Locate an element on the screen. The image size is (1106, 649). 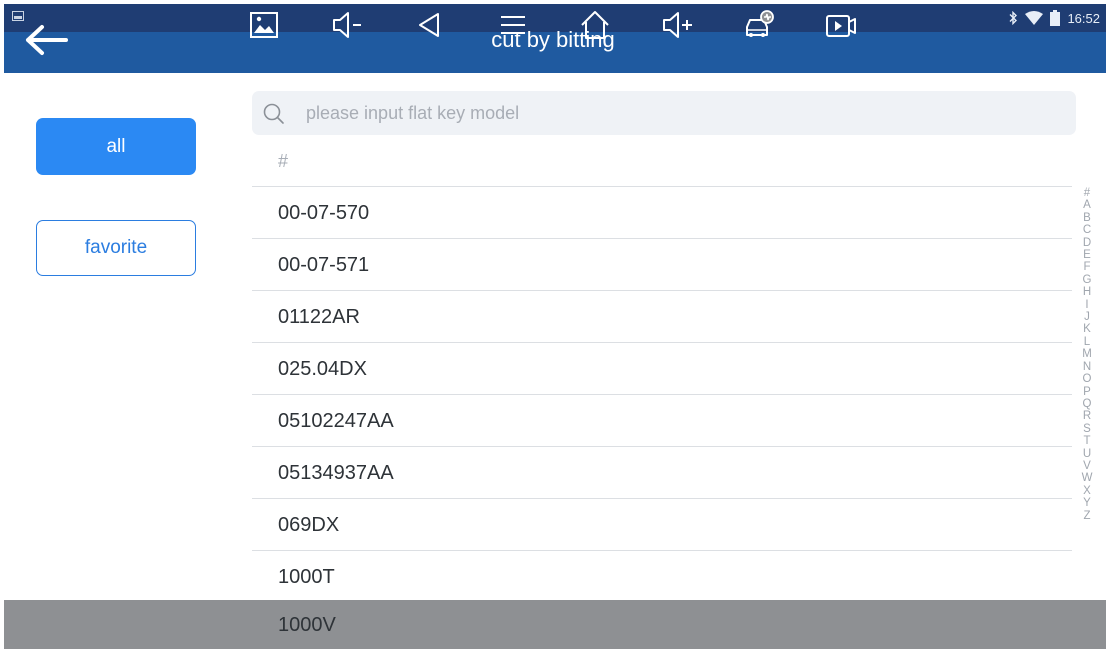
home-icon is located at coordinates (595, 25).